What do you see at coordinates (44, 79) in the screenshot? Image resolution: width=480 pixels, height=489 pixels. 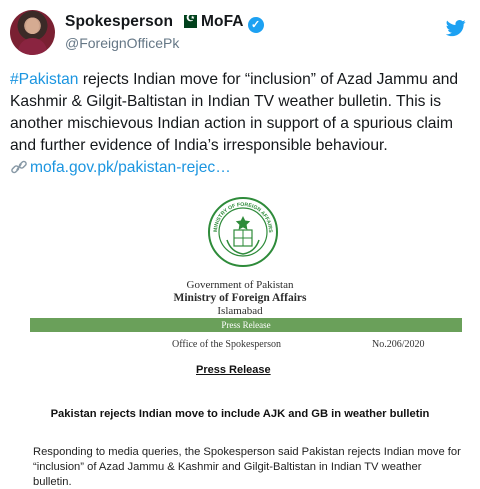 I see `hashtag-link: #Pakistan` at bounding box center [44, 79].